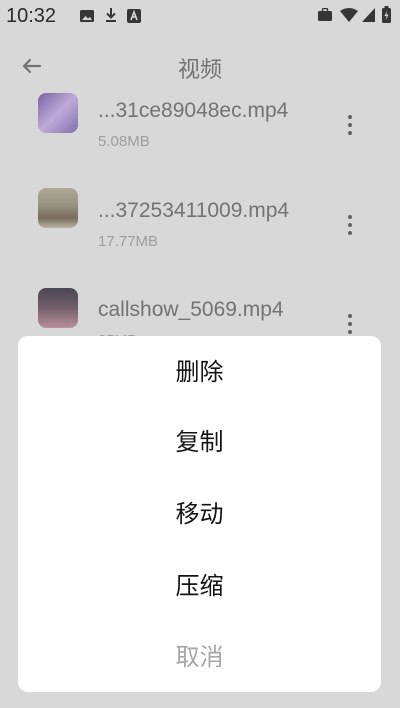  Describe the element at coordinates (199, 442) in the screenshot. I see `copy-option: 复制` at that location.